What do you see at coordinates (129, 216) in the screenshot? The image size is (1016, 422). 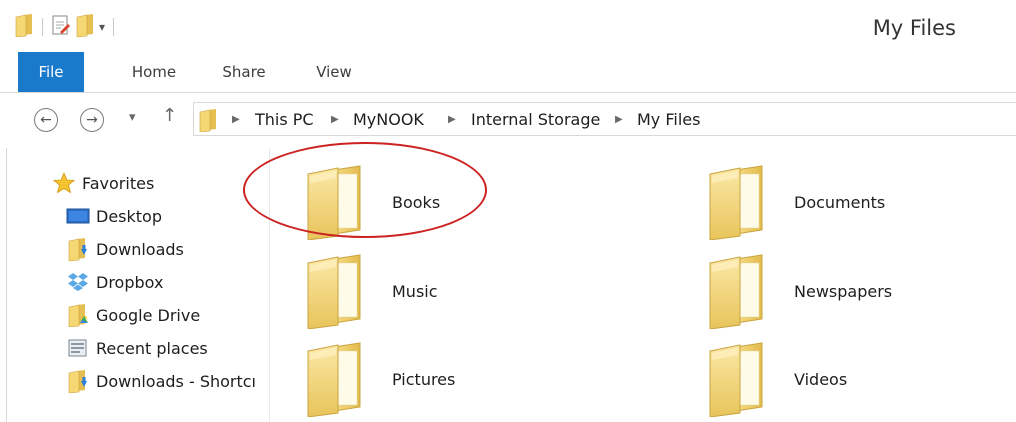 I see `nav-label: Desktop` at bounding box center [129, 216].